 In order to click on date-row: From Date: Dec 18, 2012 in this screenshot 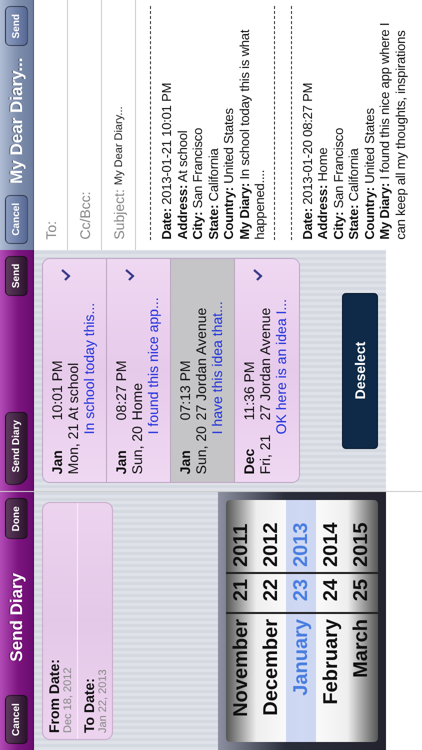, I will do `click(60, 621)`.